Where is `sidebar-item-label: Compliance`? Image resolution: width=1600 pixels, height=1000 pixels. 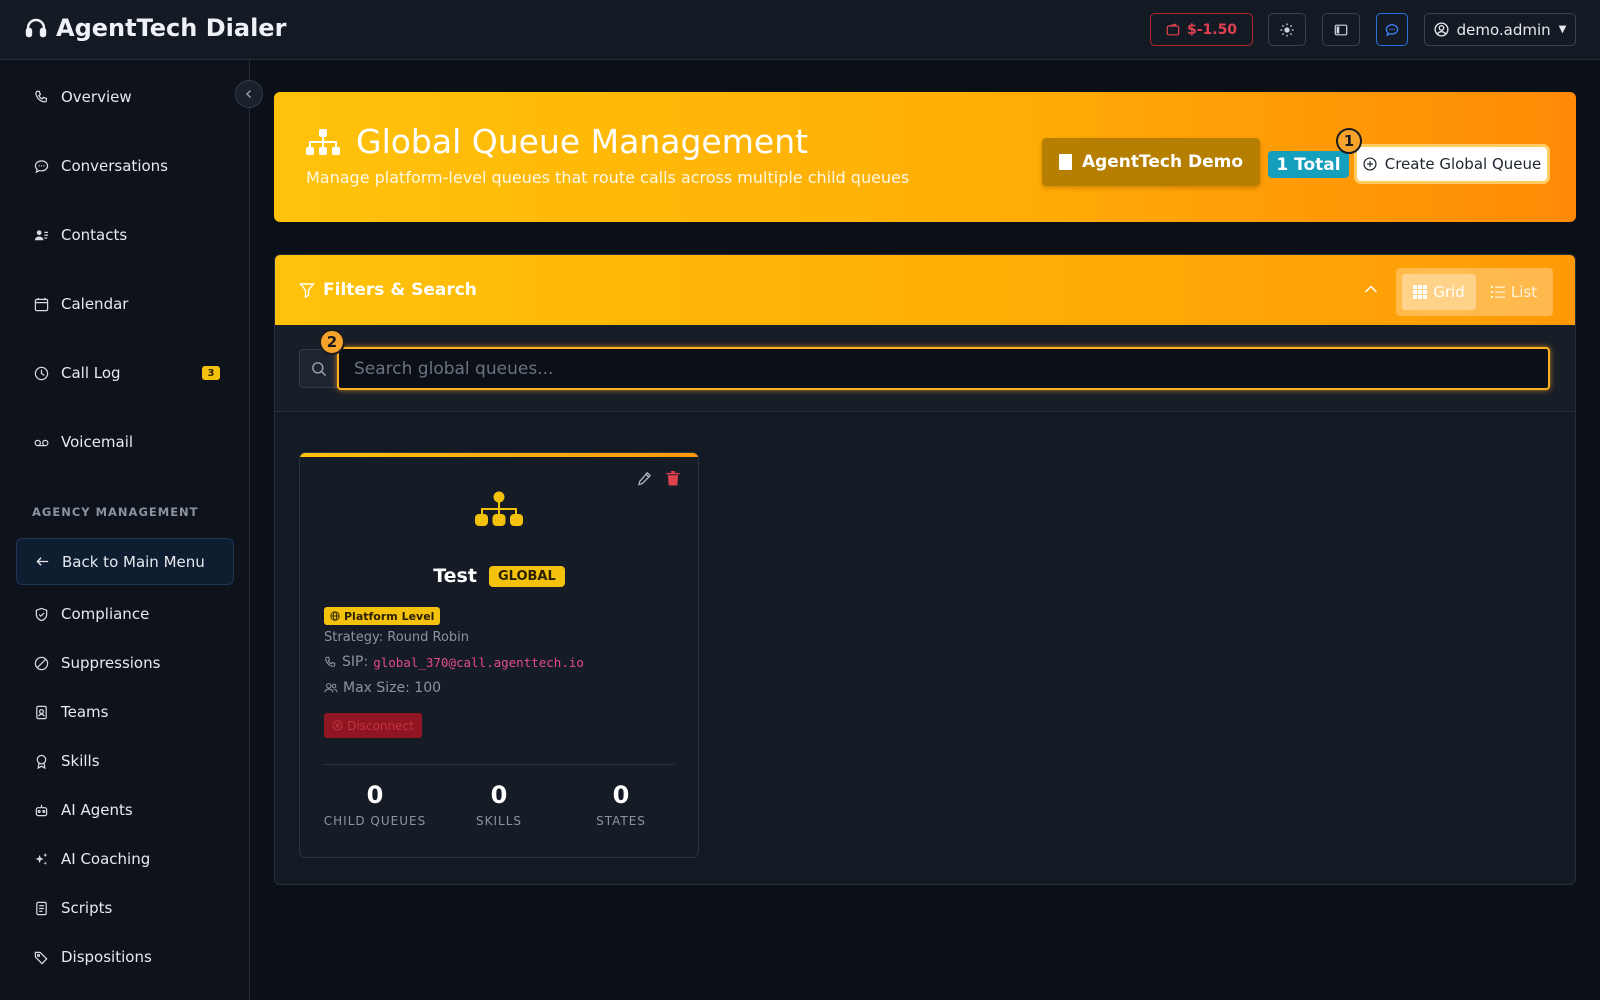
sidebar-item-label: Compliance is located at coordinates (105, 614).